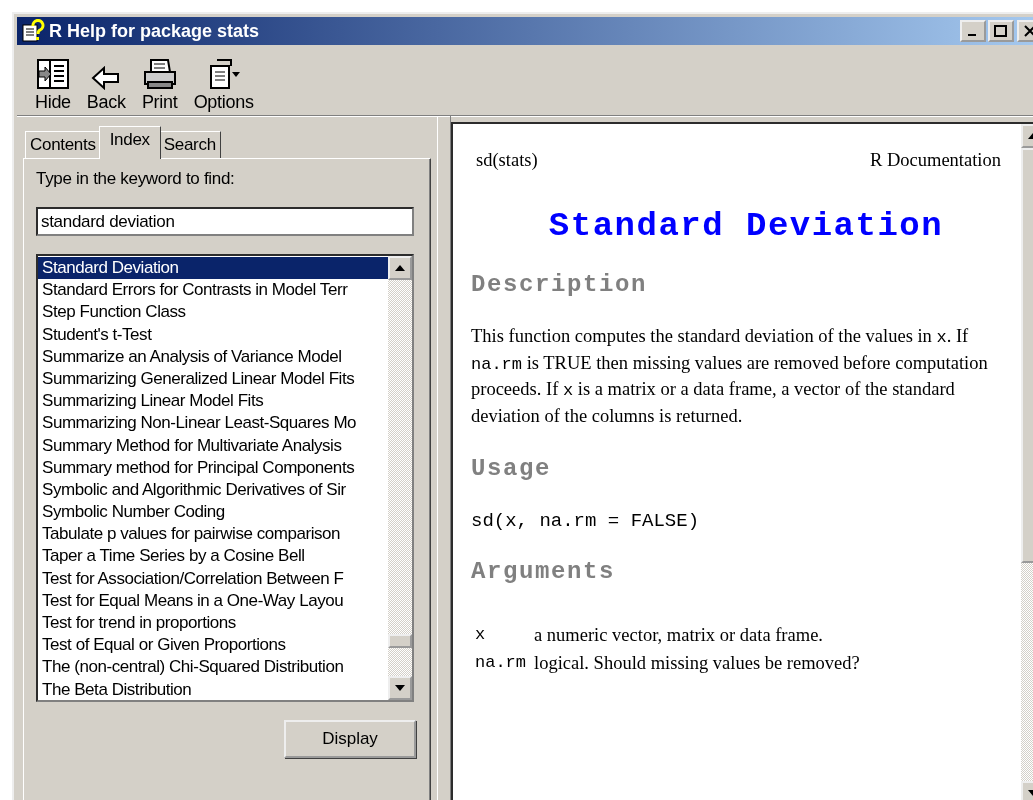 This screenshot has height=800, width=1033. I want to click on section-heading: Arguments, so click(544, 571).